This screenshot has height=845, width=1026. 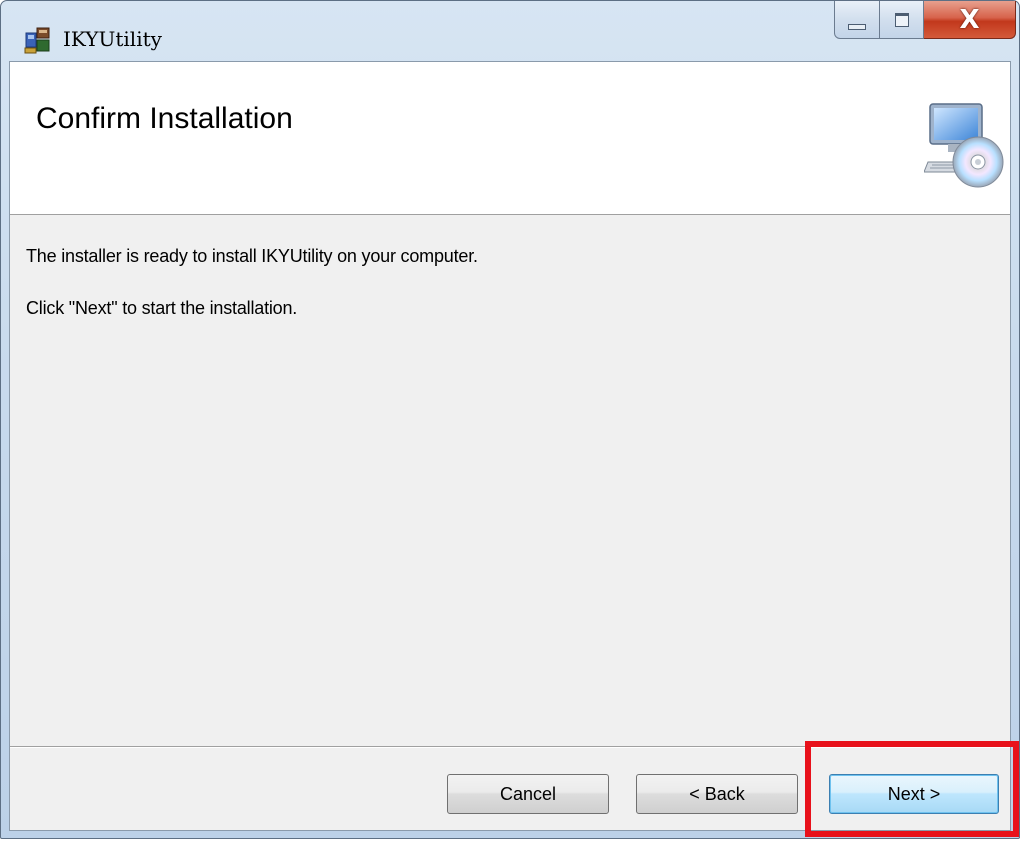 I want to click on installer-icon, so click(x=38, y=40).